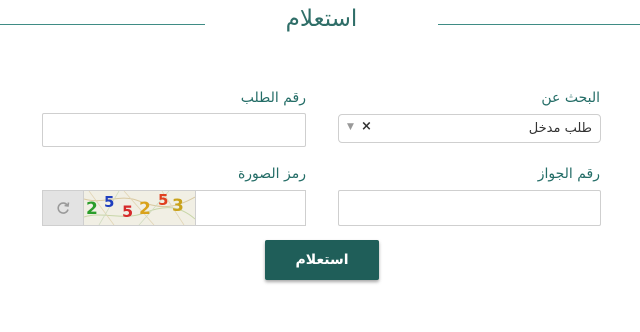 Image resolution: width=640 pixels, height=332 pixels. Describe the element at coordinates (570, 98) in the screenshot. I see `search-by-label: البحث عن` at that location.